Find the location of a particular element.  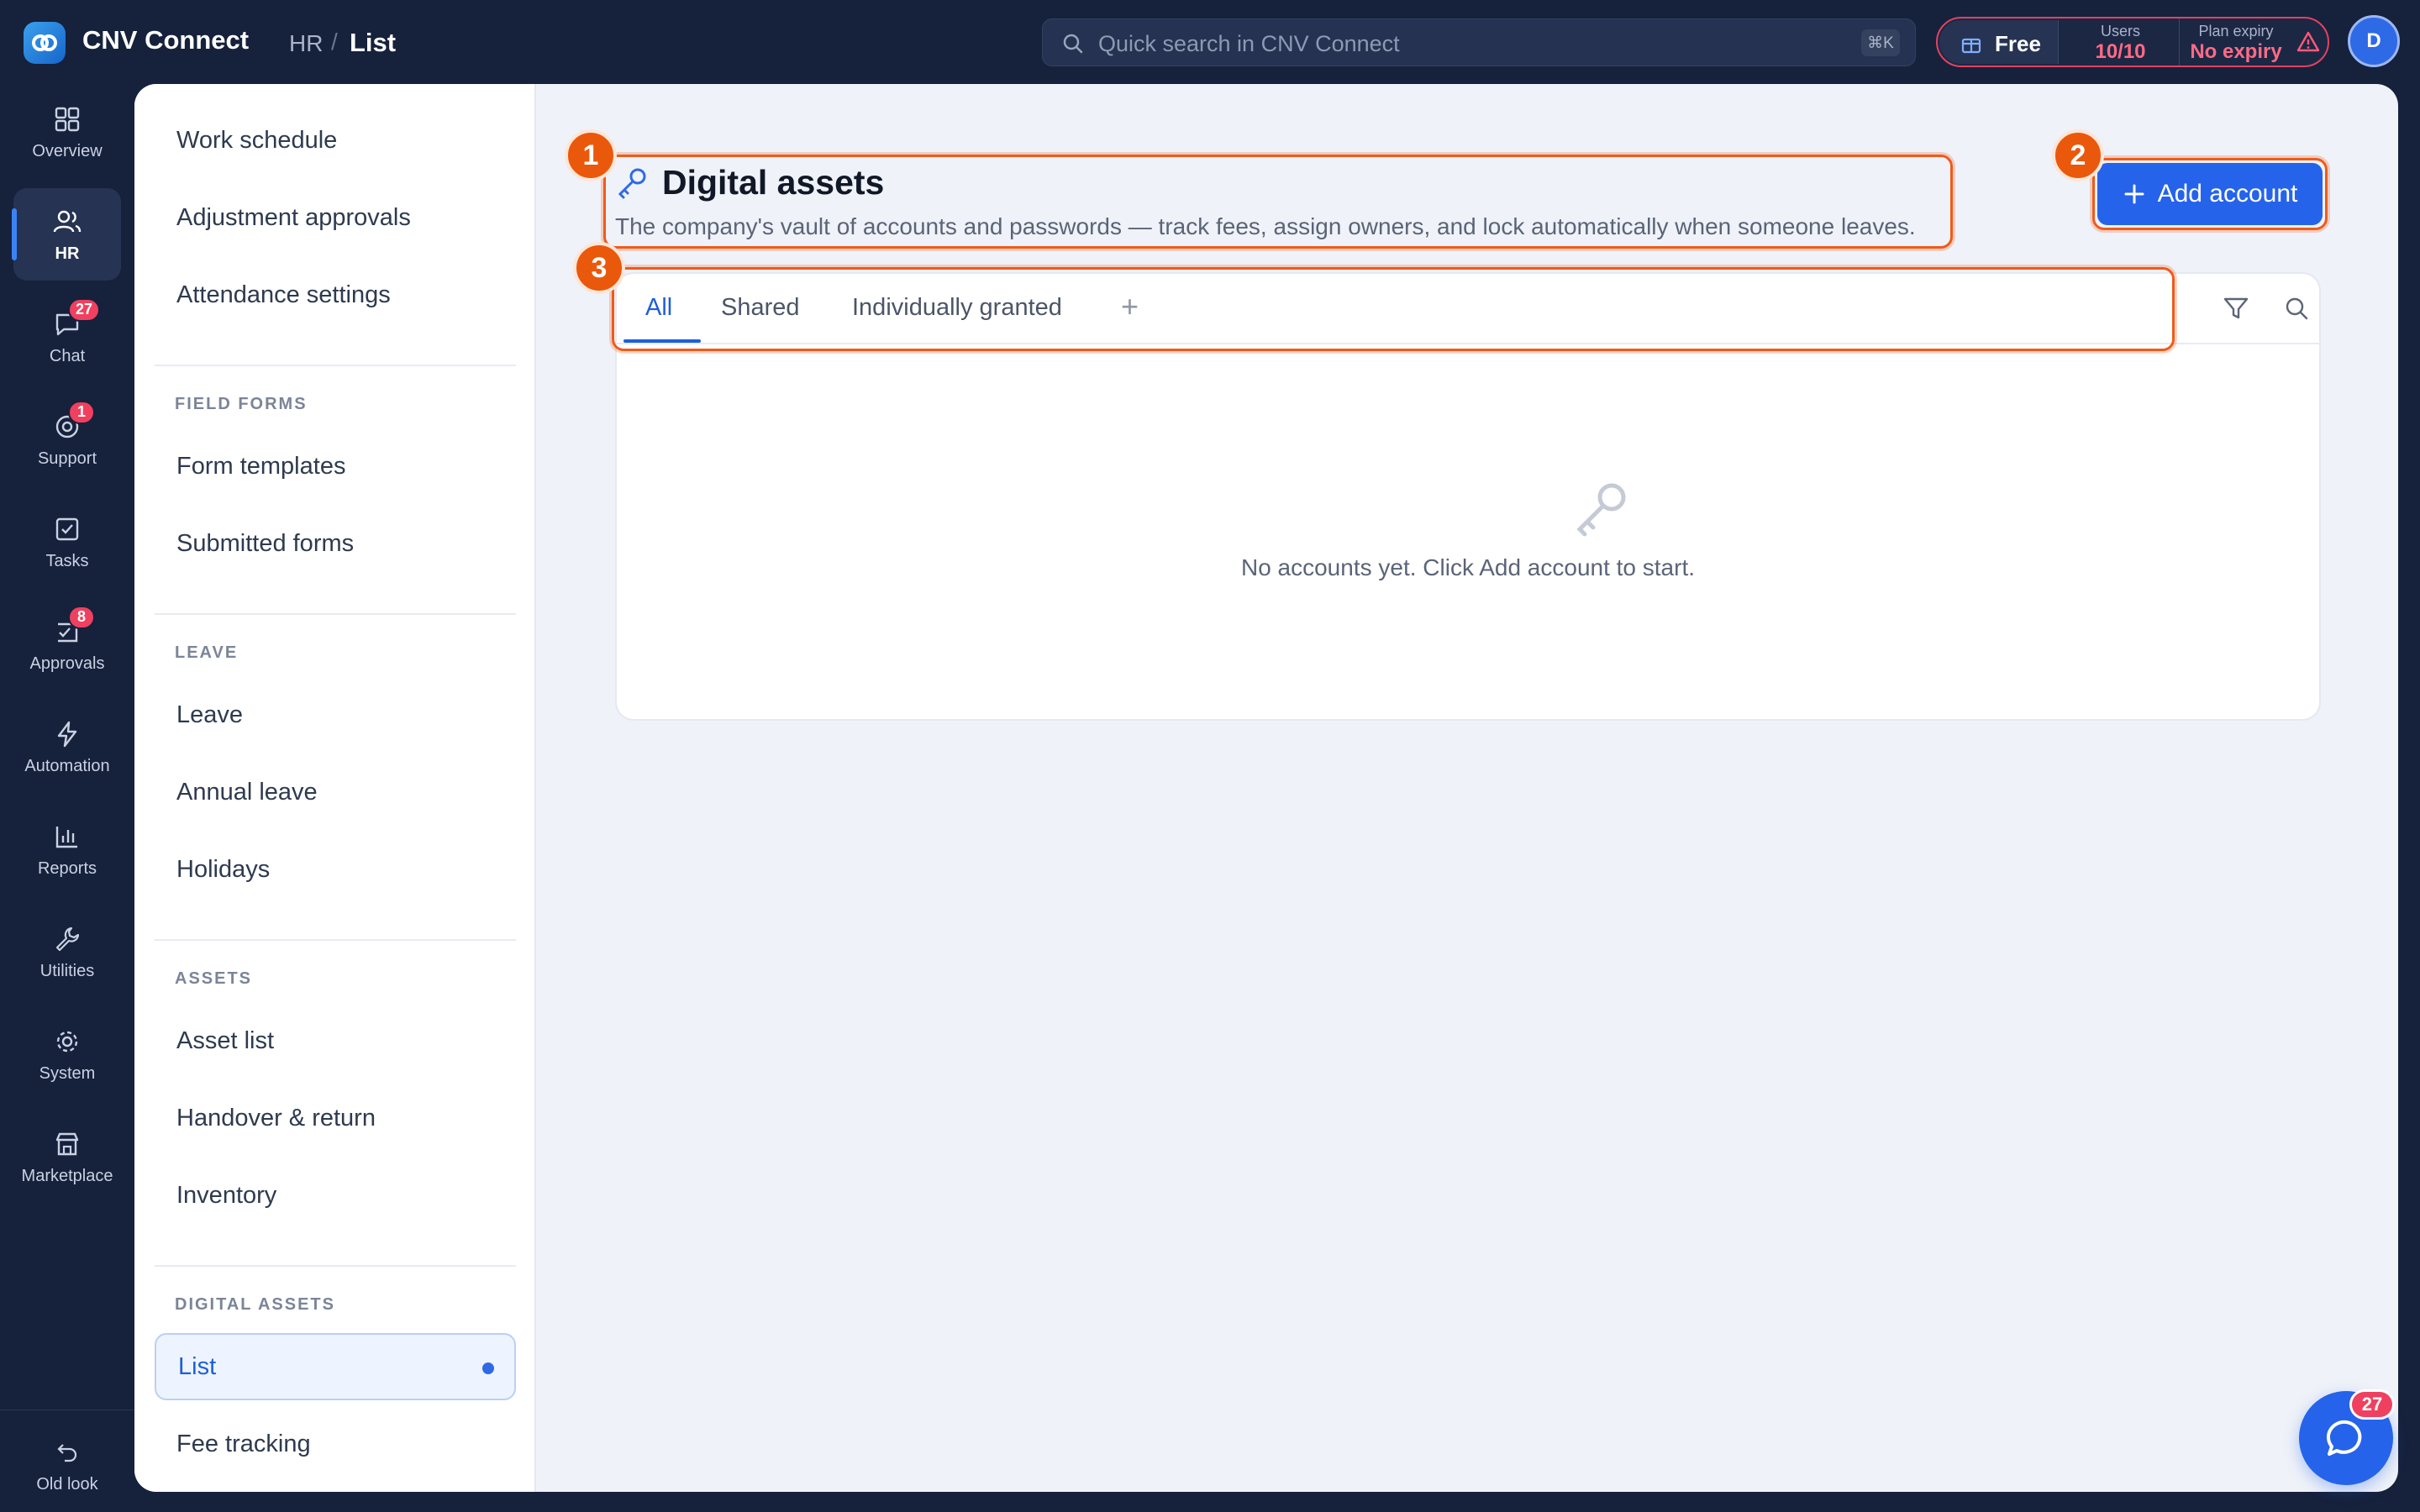

rail-item-utilities: Utilities is located at coordinates (67, 952).